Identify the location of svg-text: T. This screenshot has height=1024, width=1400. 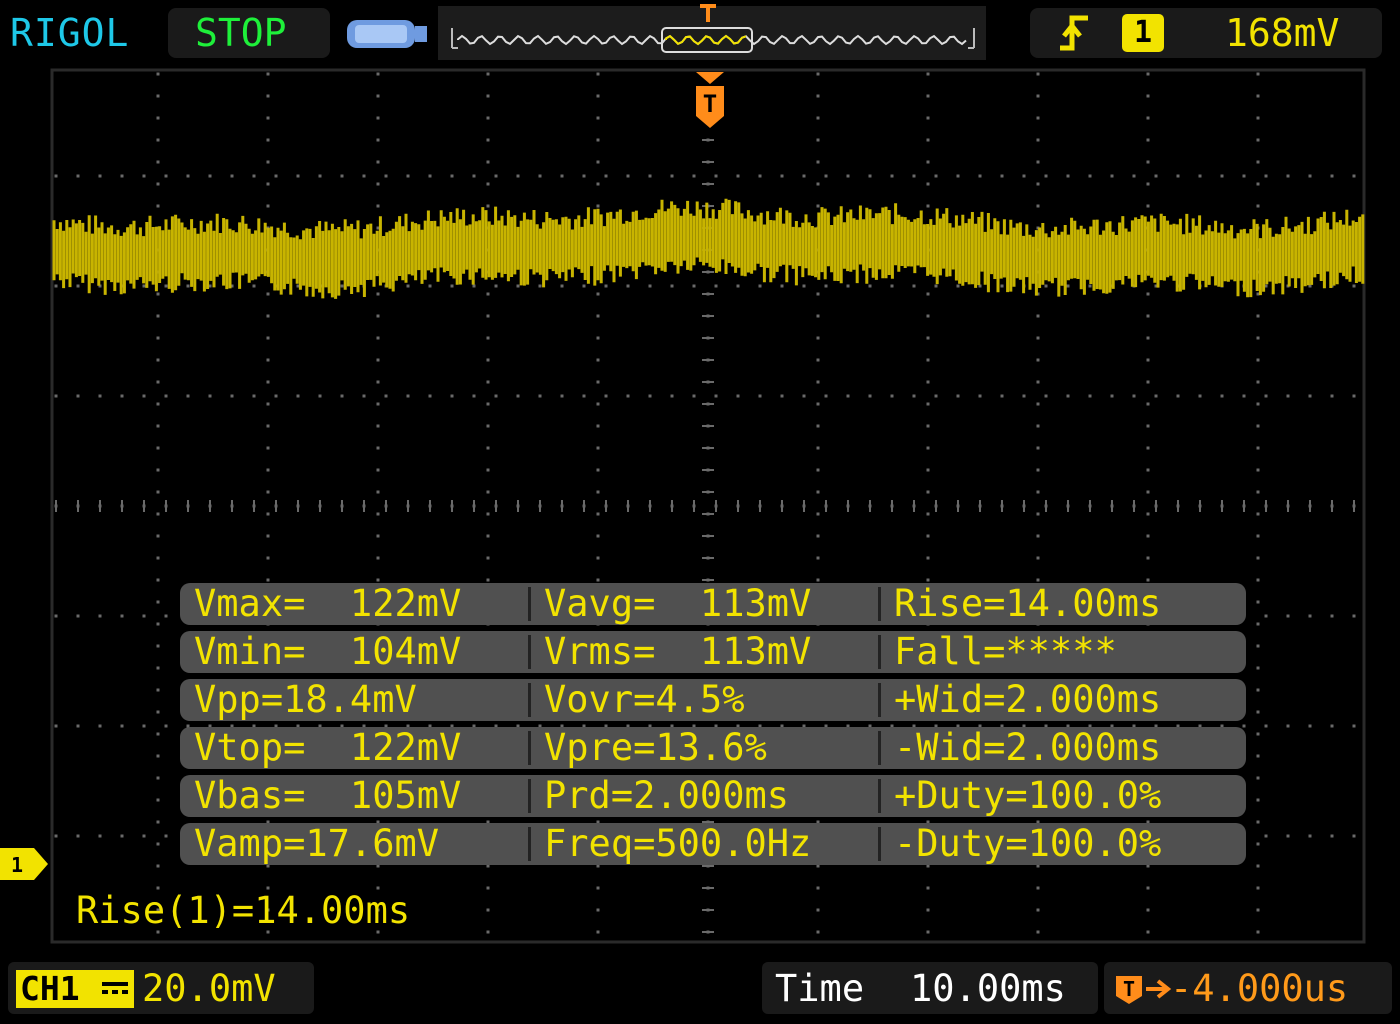
(1129, 989).